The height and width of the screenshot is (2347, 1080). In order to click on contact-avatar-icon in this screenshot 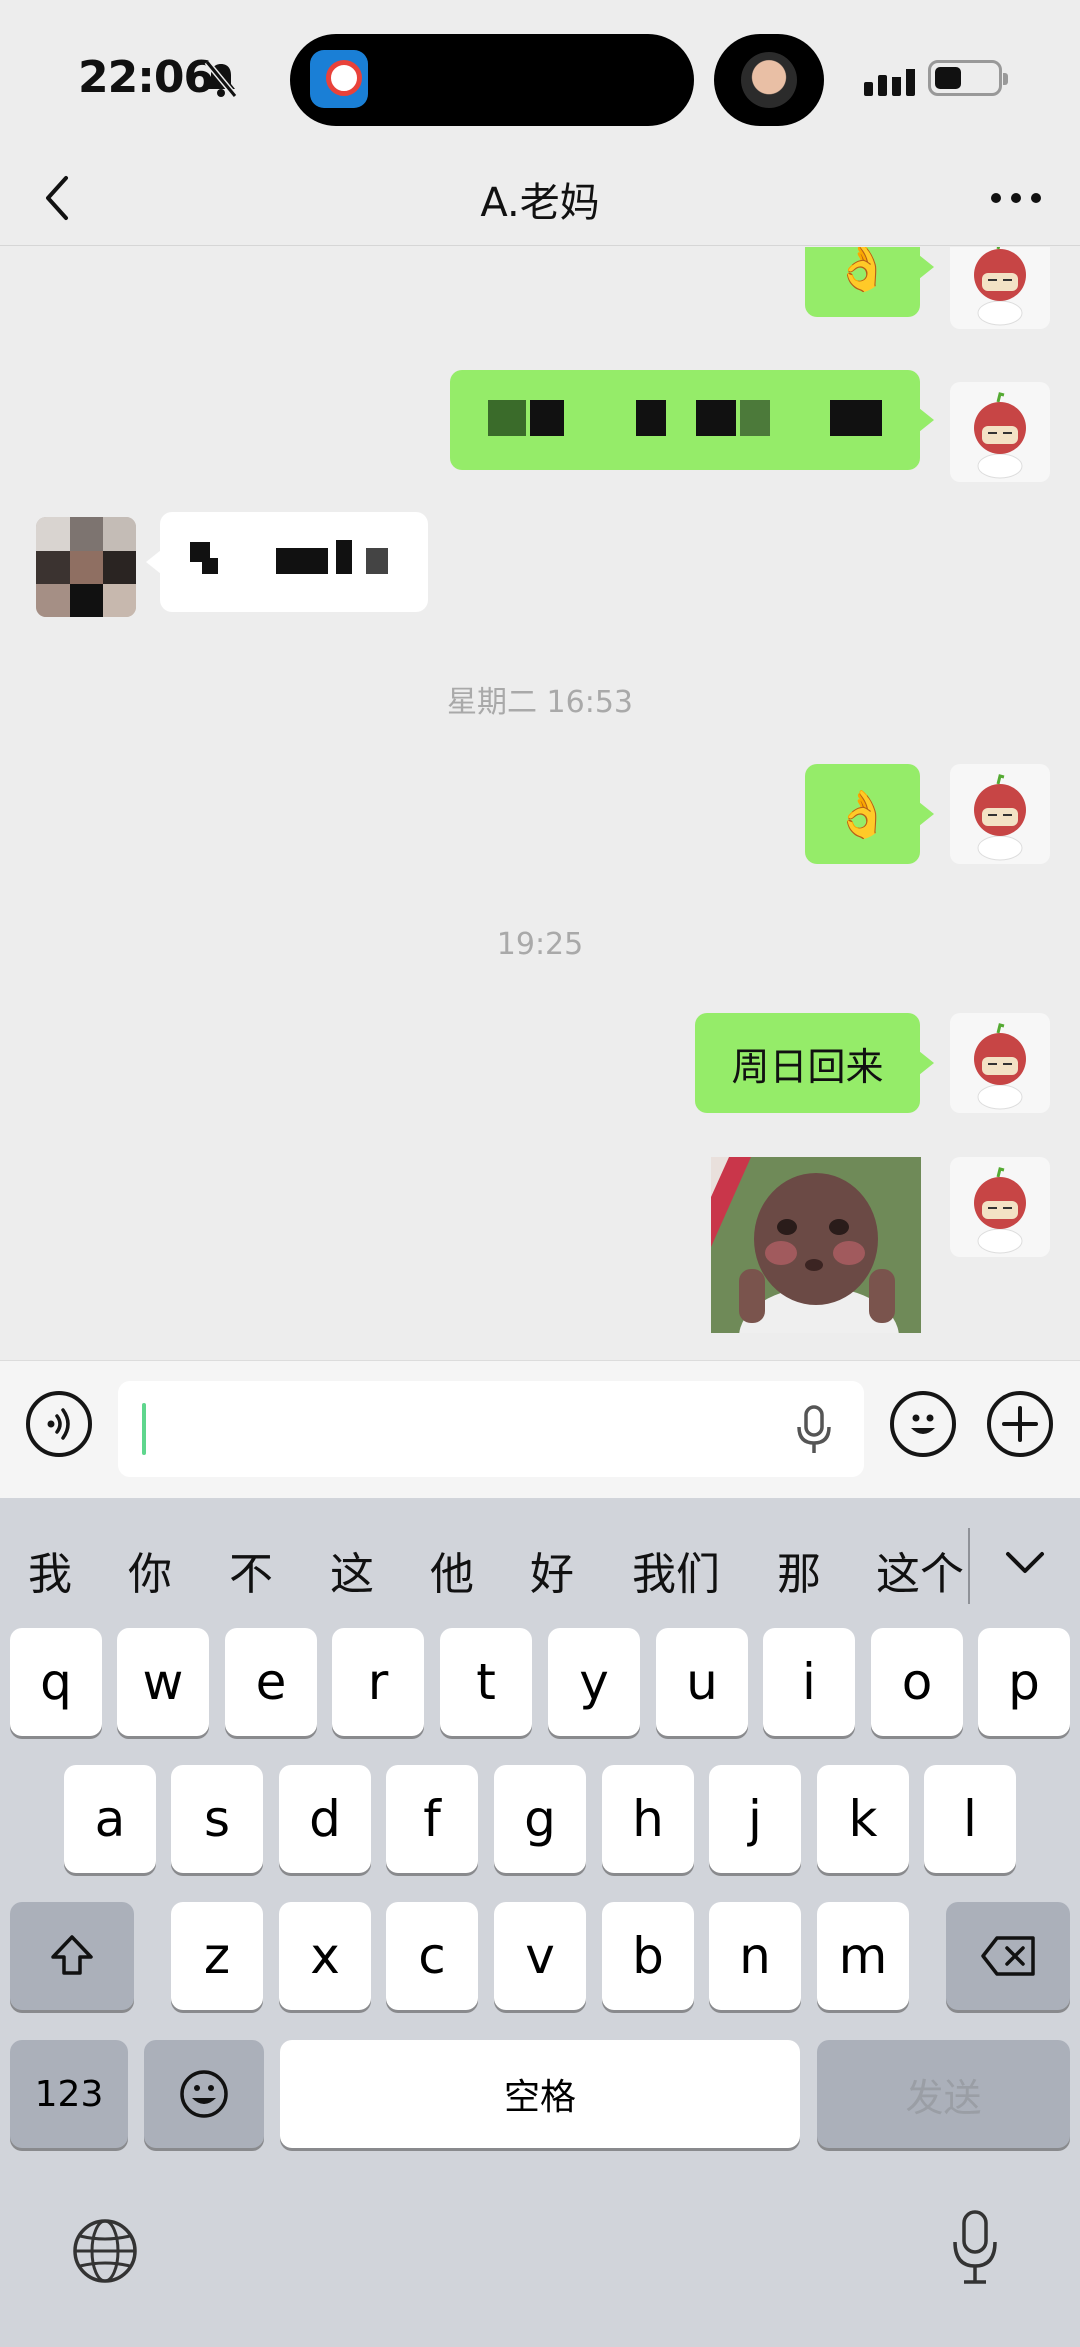, I will do `click(769, 80)`.